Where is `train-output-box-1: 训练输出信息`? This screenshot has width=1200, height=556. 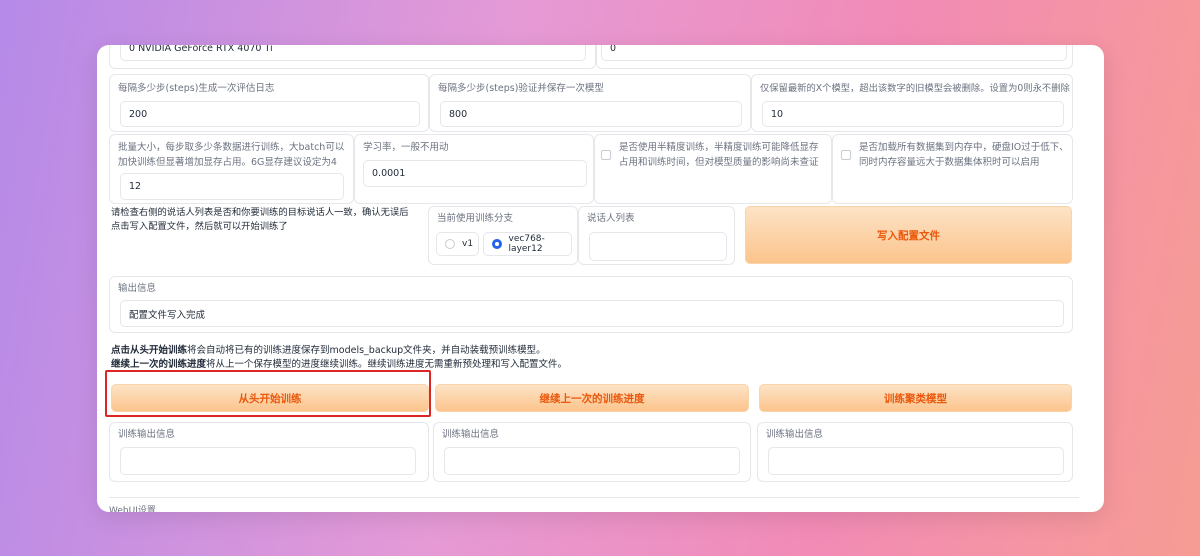 train-output-box-1: 训练输出信息 is located at coordinates (269, 452).